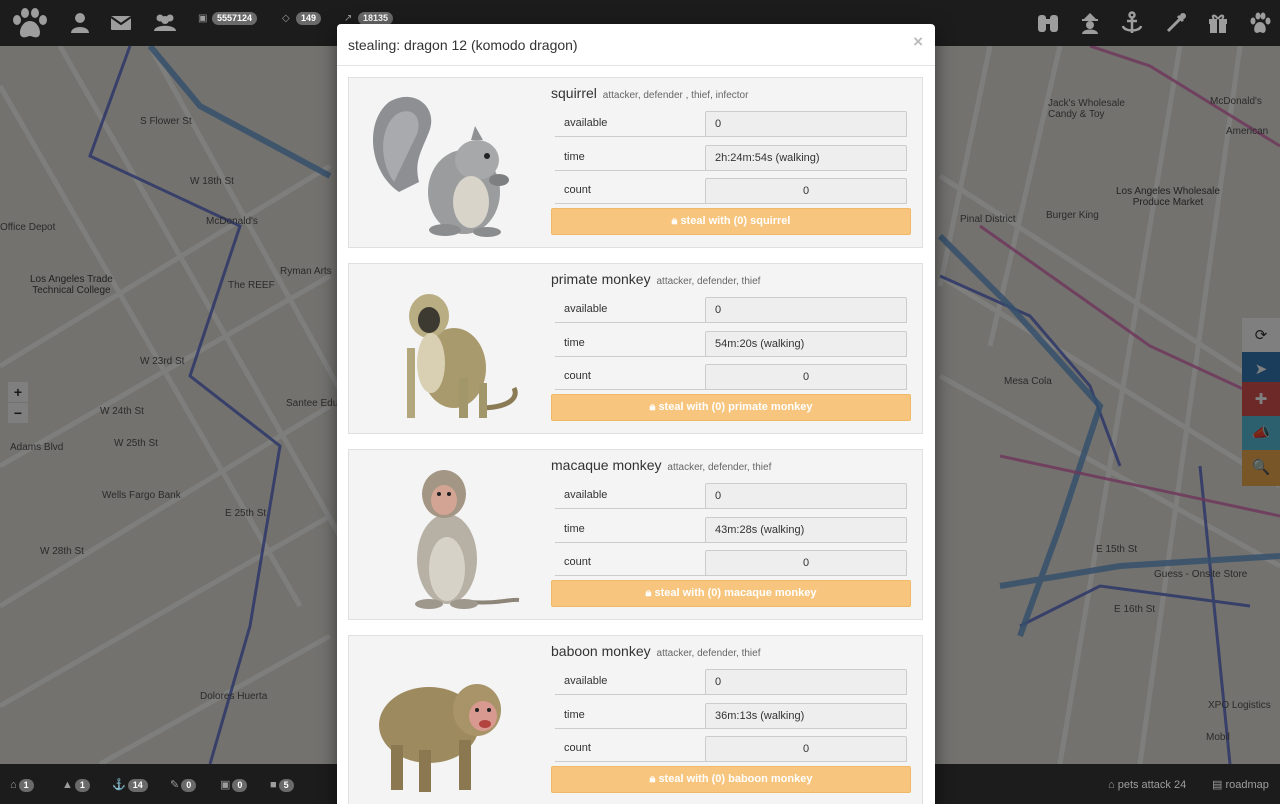 The image size is (1280, 804). I want to click on home-icon: ⌂, so click(1113, 785).